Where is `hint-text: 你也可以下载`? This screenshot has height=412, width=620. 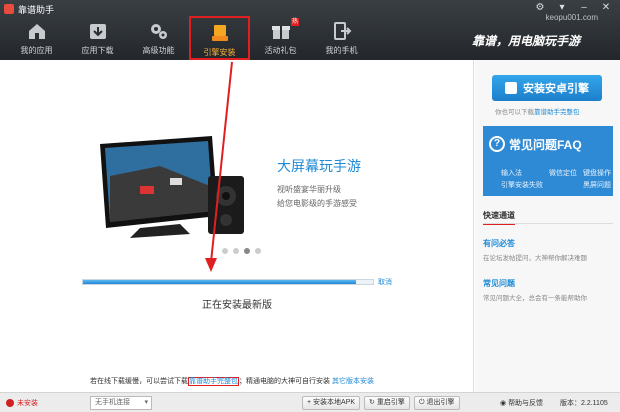
hint-text: 你也可以下载 is located at coordinates (514, 112).